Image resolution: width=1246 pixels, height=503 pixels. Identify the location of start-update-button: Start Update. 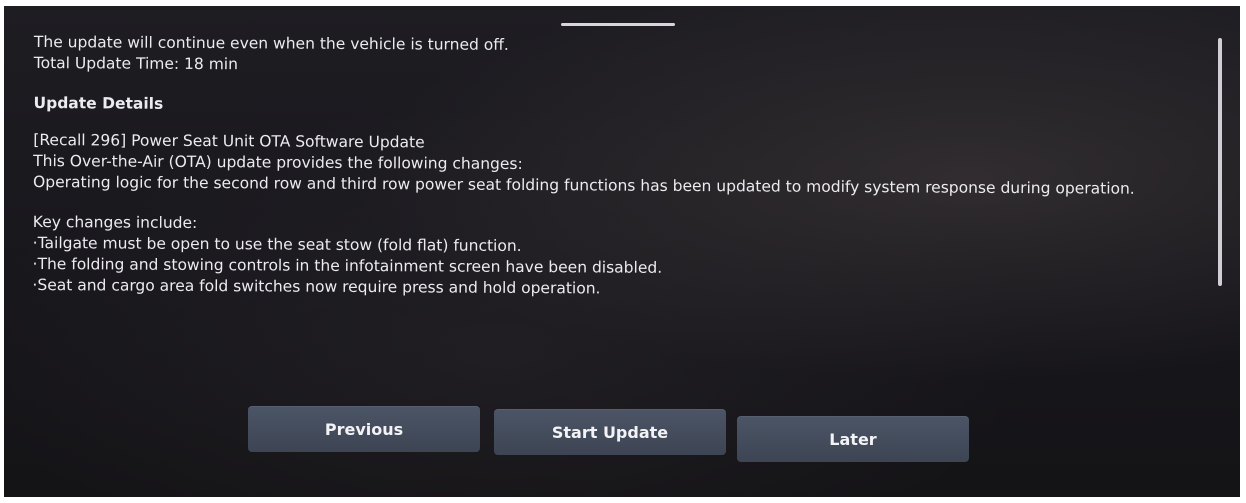
(610, 432).